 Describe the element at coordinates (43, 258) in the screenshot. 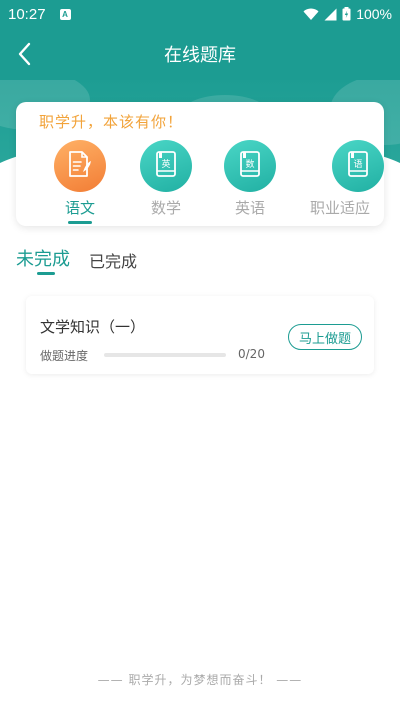

I see `tab-incomplete: 未完成` at that location.